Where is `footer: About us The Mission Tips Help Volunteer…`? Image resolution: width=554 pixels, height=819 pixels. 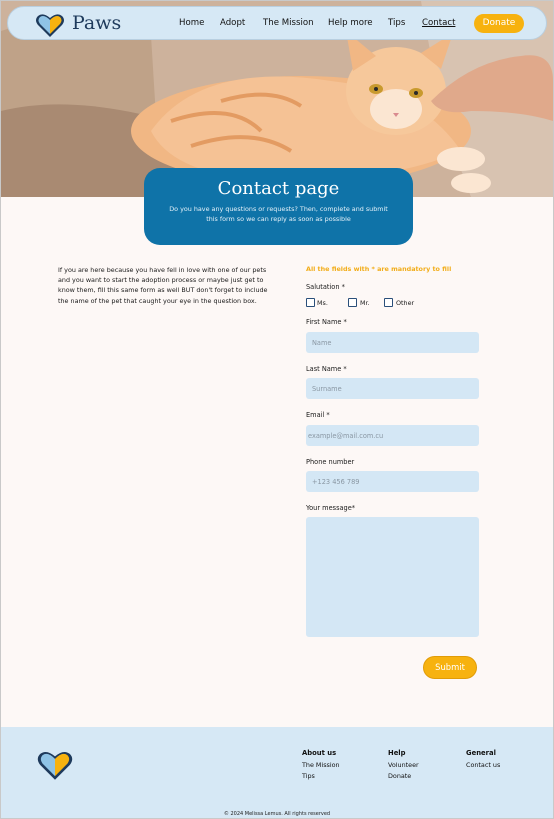 footer: About us The Mission Tips Help Volunteer… is located at coordinates (277, 772).